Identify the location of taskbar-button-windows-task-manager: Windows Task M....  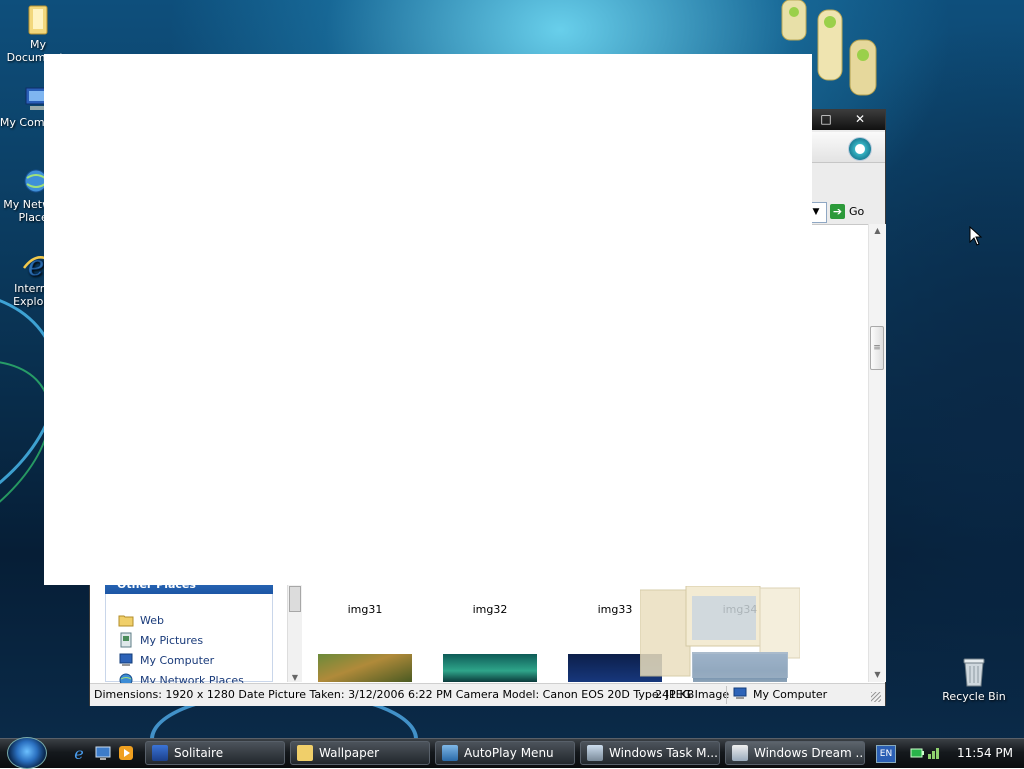
(650, 753).